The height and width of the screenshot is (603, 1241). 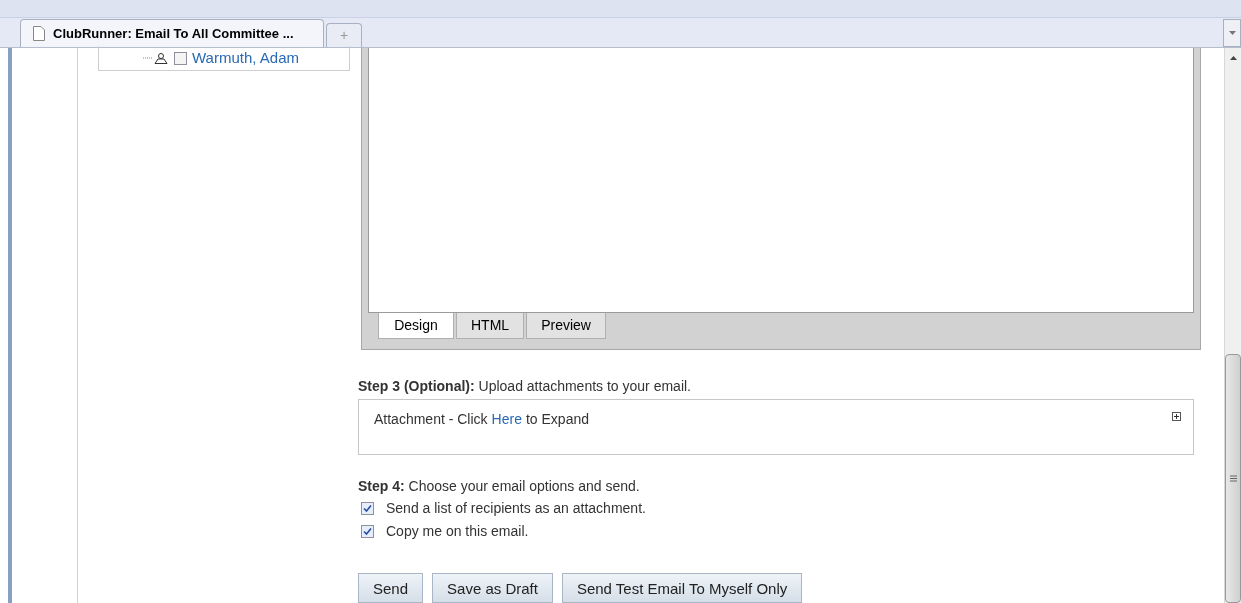 I want to click on step-4-heading: Step 4: Choose your email options and send., so click(x=499, y=487).